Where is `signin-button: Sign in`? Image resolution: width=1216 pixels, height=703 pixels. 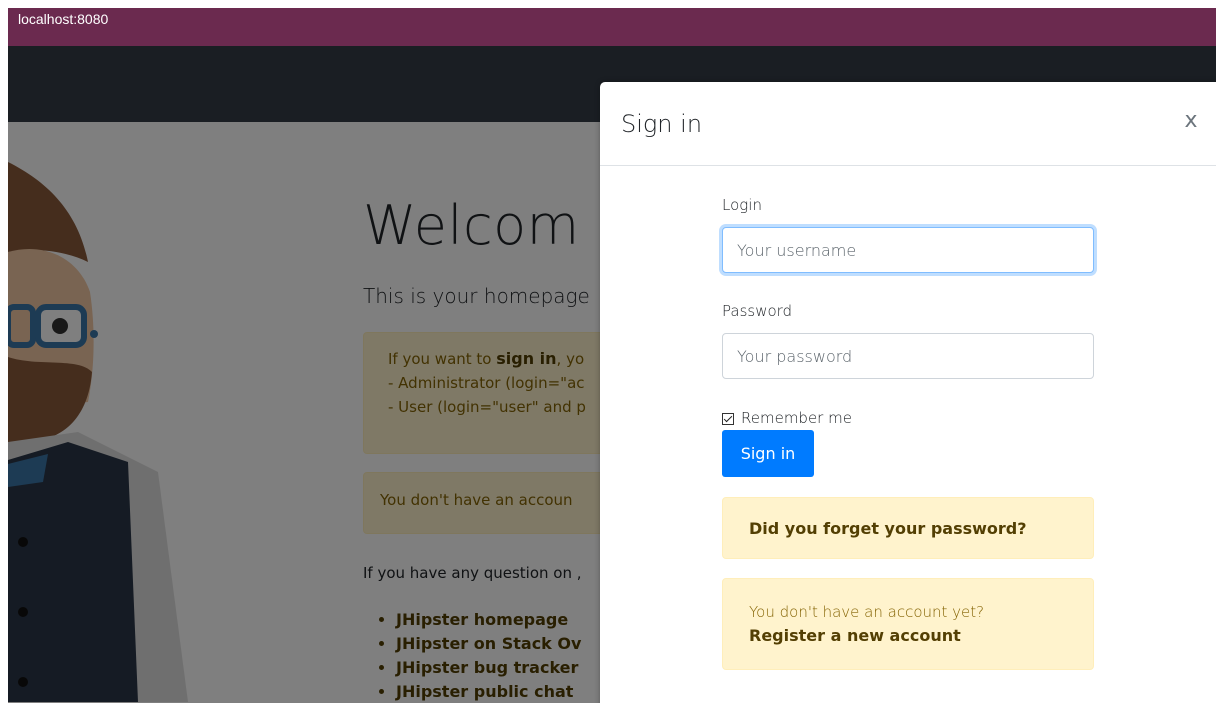
signin-button: Sign in is located at coordinates (768, 453).